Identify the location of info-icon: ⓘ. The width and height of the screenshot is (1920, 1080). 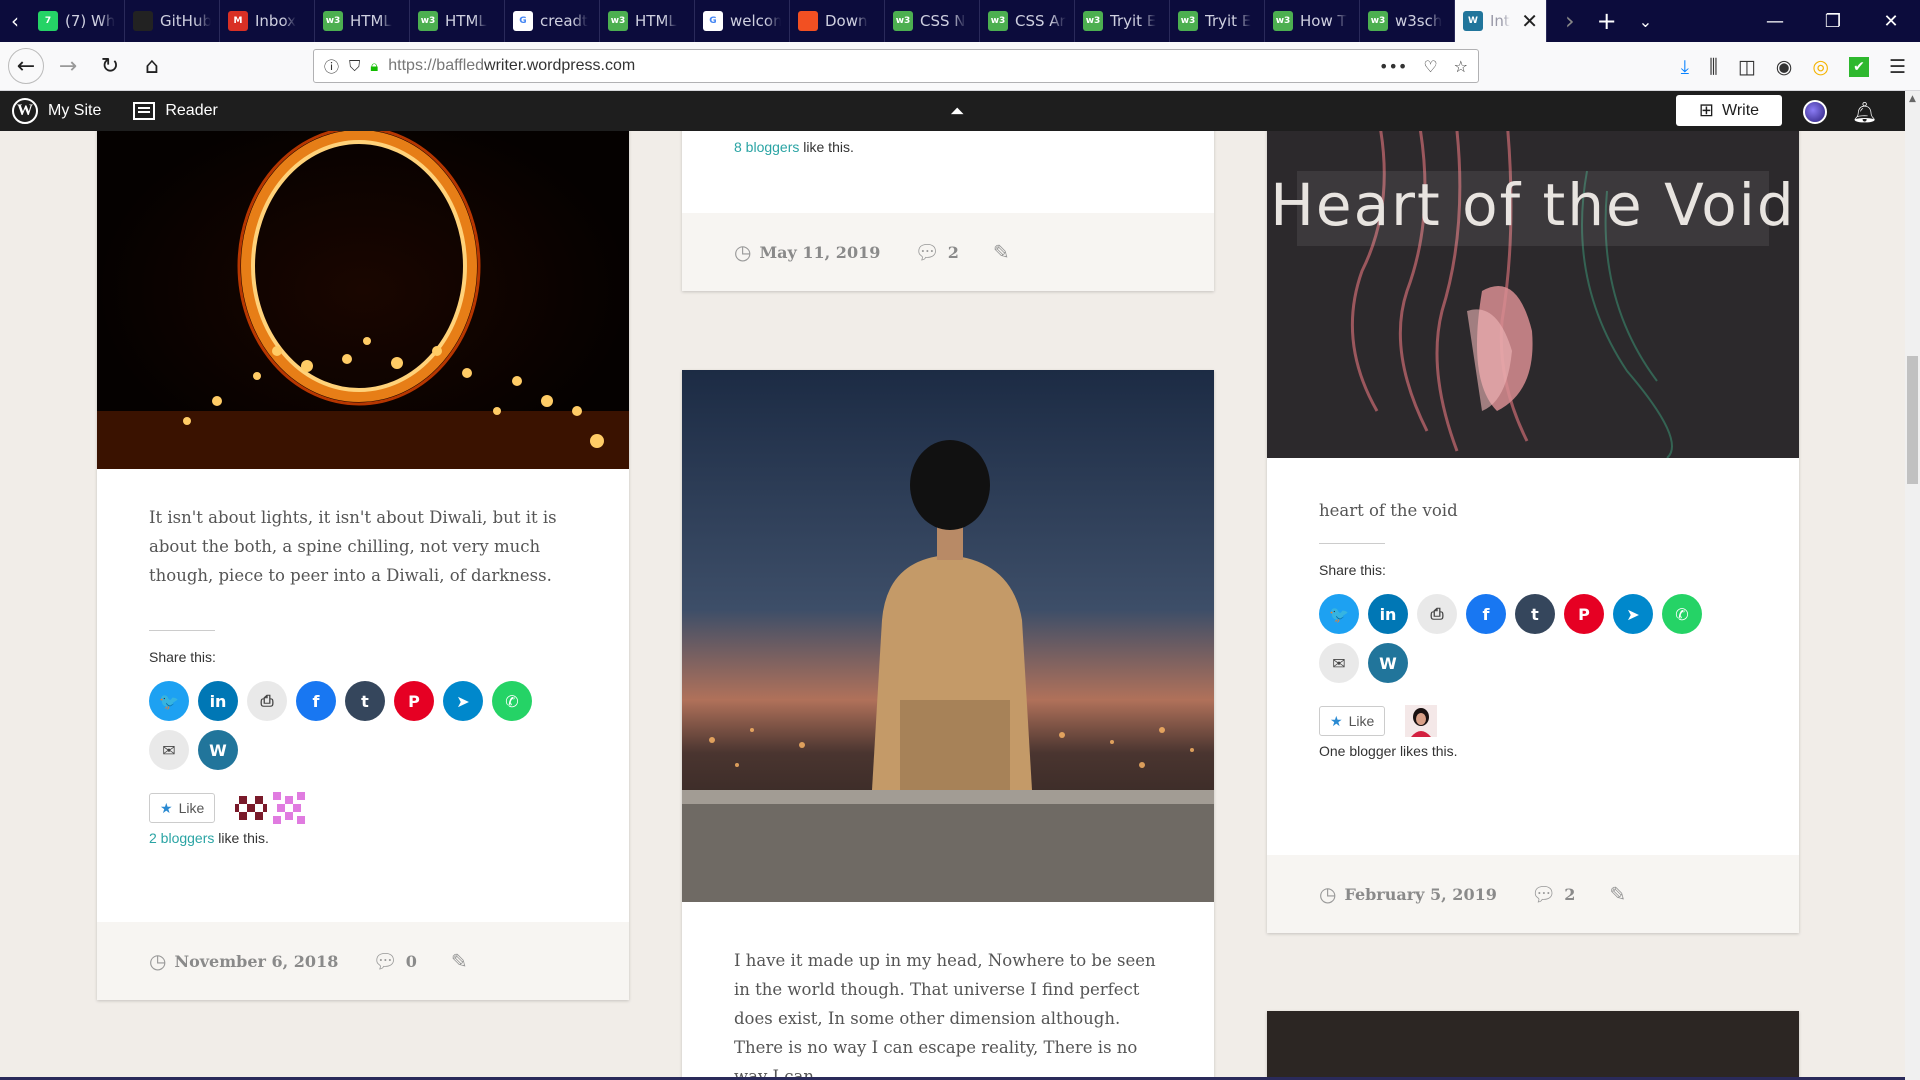
(331, 66).